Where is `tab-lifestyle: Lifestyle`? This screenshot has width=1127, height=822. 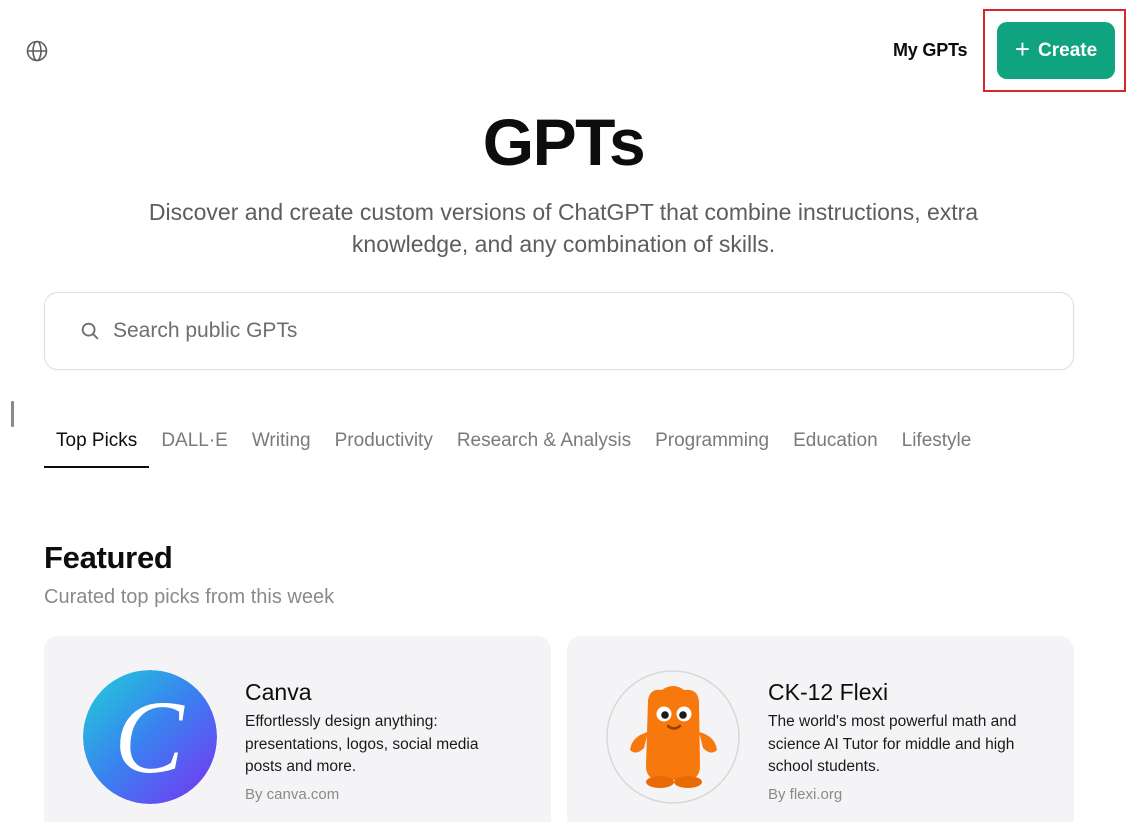
tab-lifestyle: Lifestyle is located at coordinates (937, 448).